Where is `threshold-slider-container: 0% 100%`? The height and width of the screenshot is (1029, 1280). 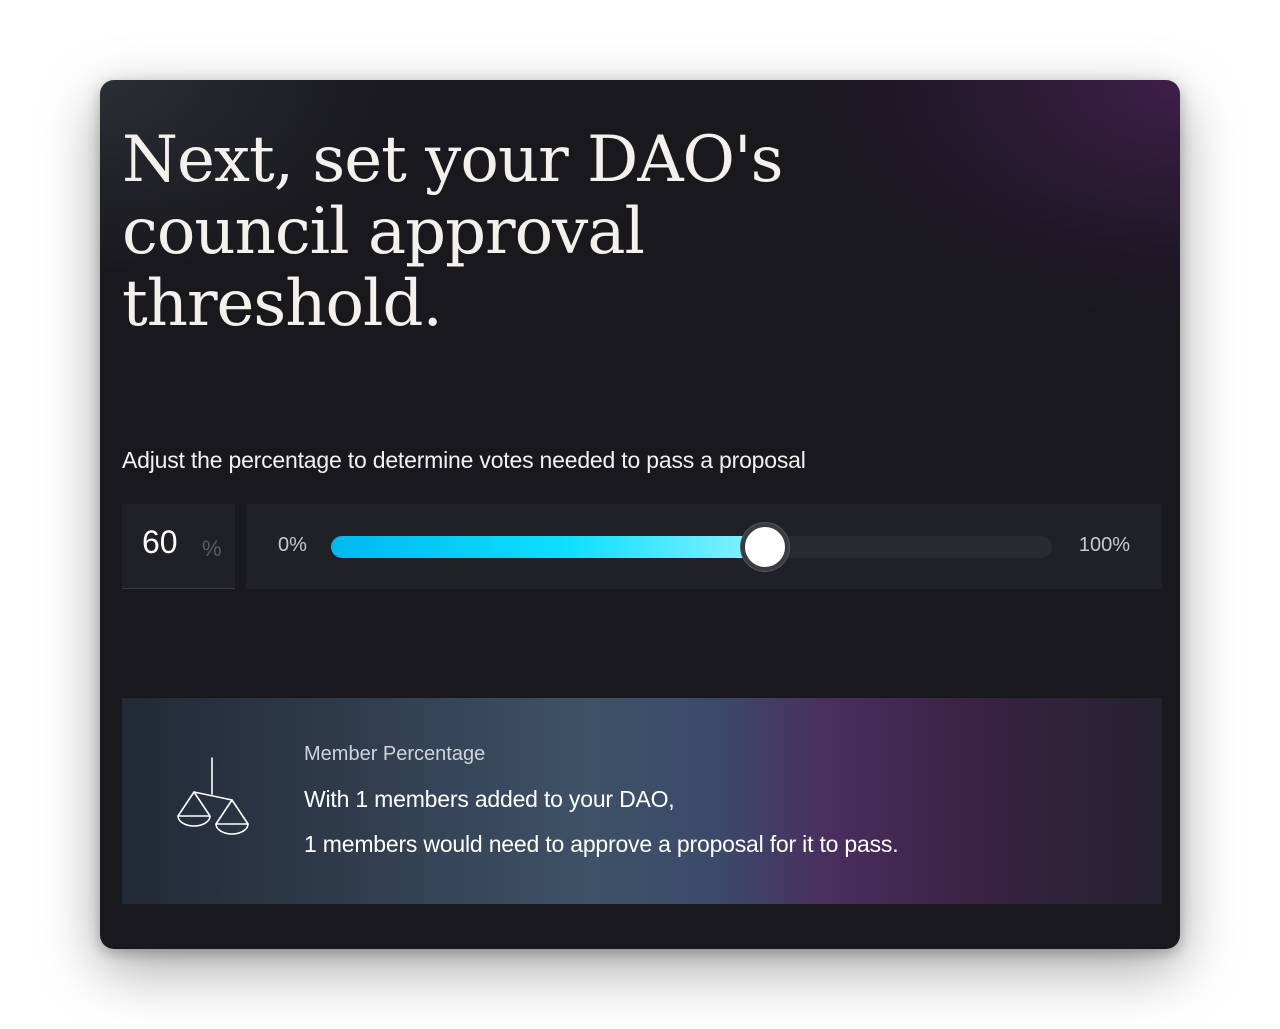
threshold-slider-container: 0% 100% is located at coordinates (704, 546).